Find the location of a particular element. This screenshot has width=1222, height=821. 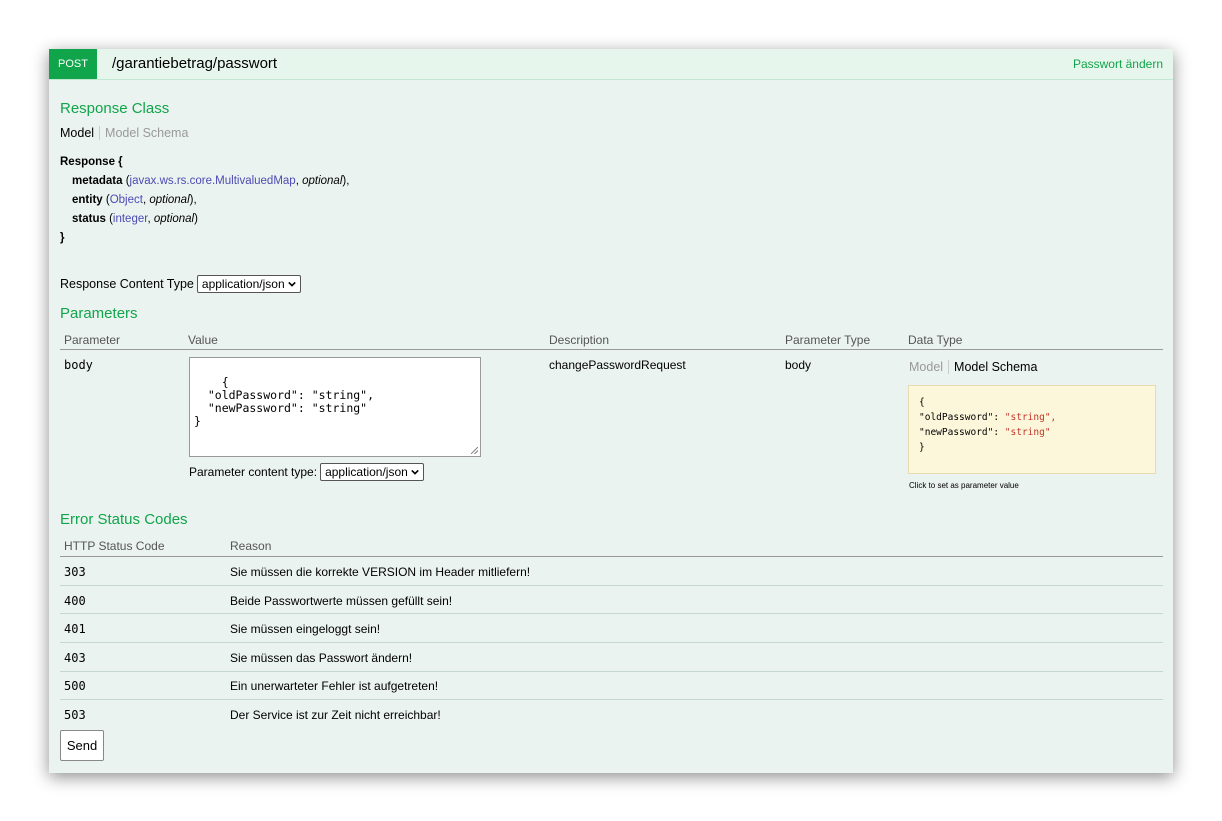

param-description: changePasswordRequest is located at coordinates (617, 365).